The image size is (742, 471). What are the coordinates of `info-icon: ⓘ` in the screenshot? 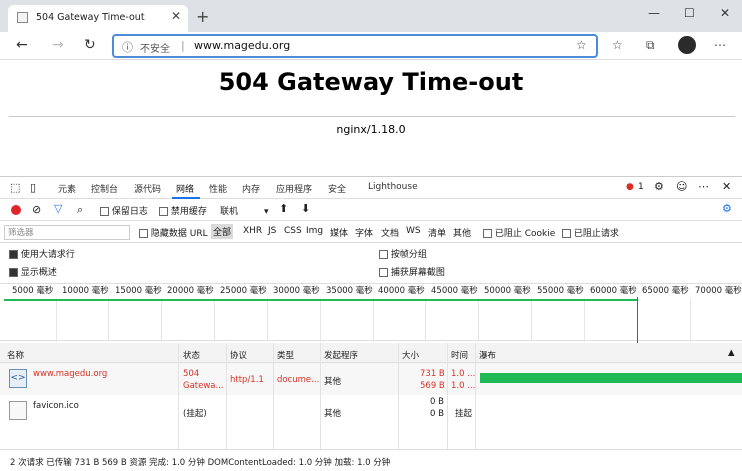 It's located at (127, 47).